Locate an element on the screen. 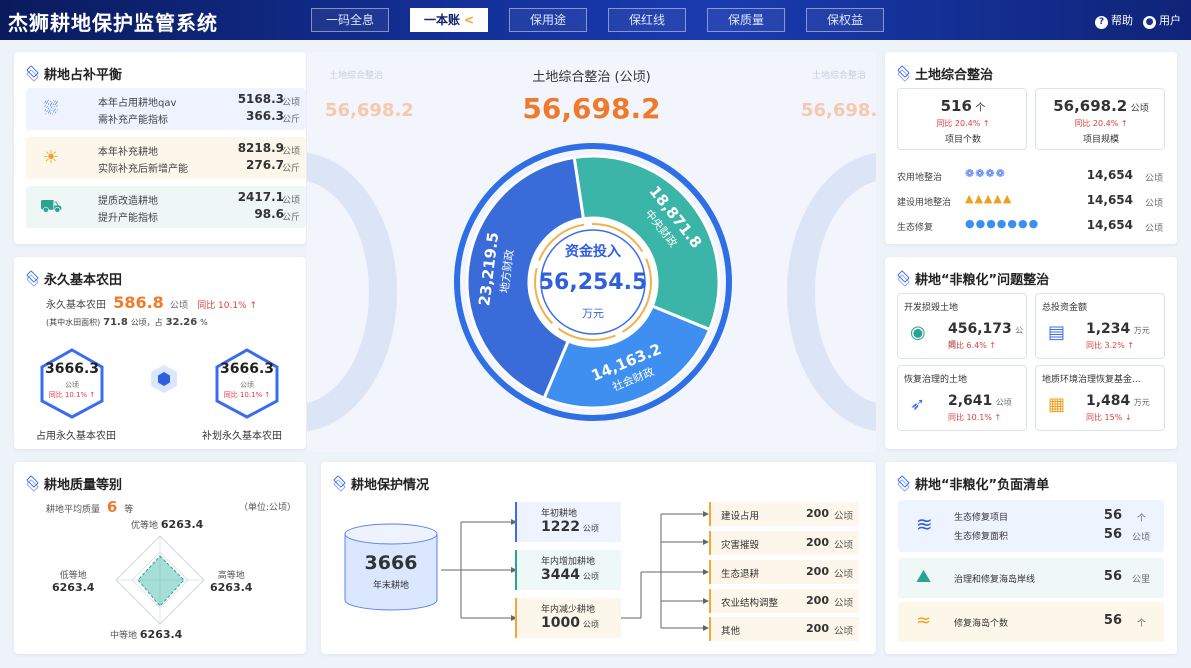 The image size is (1191, 668). user-icon: ● is located at coordinates (1149, 22).